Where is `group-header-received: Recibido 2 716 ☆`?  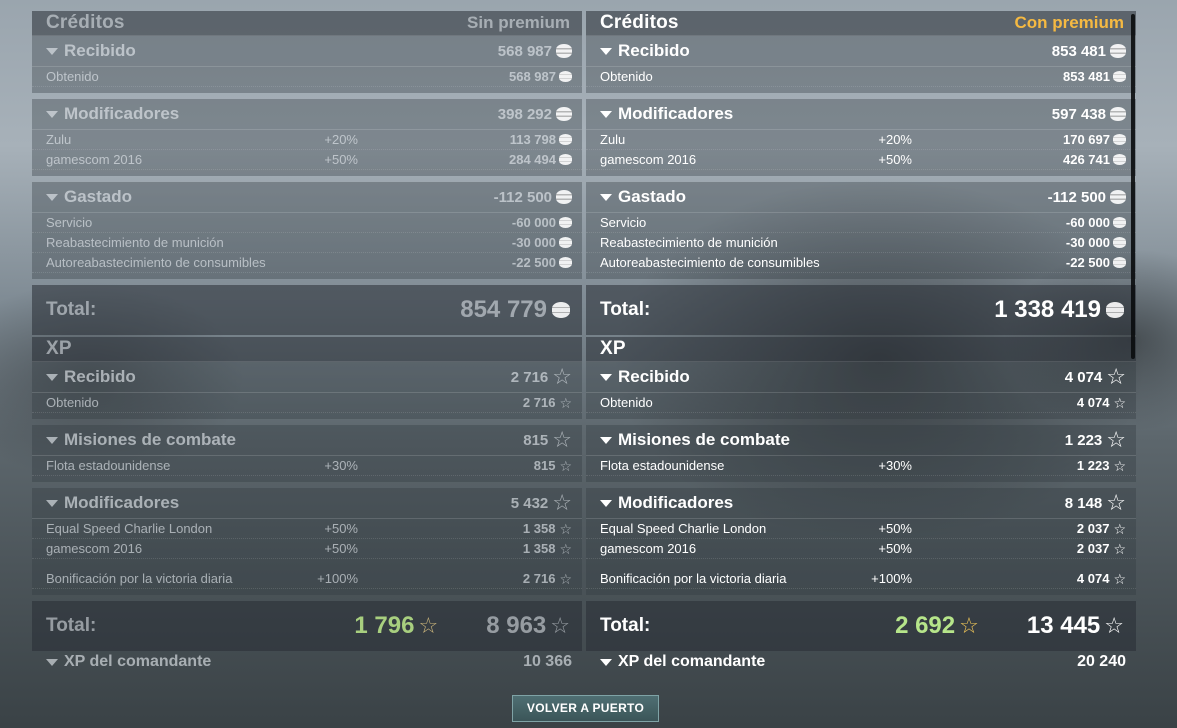
group-header-received: Recibido 2 716 ☆ is located at coordinates (307, 377).